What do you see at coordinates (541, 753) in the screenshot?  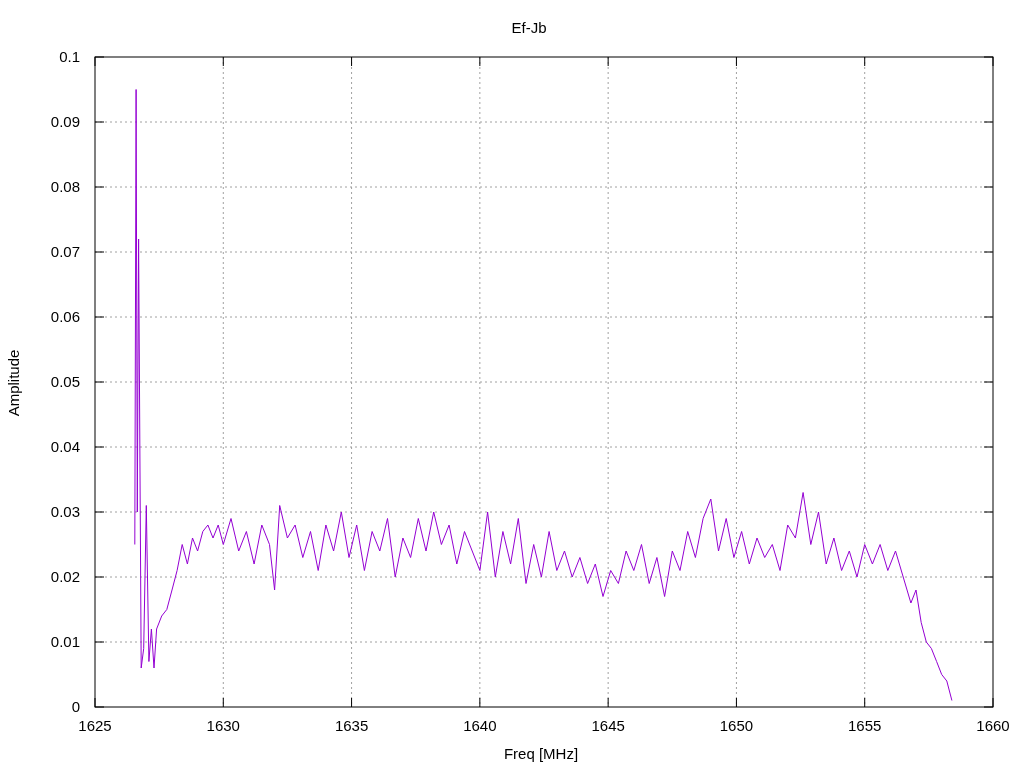 I see `x-axis-label: Freq [MHz]` at bounding box center [541, 753].